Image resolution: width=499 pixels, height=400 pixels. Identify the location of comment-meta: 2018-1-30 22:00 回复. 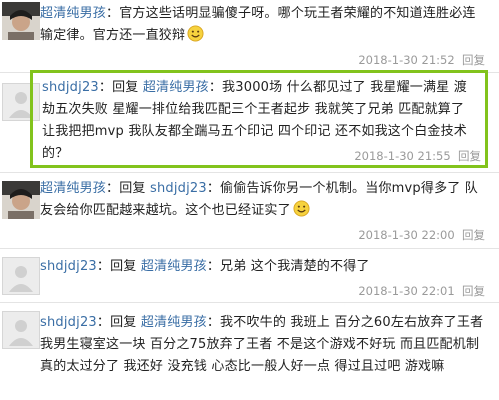
(421, 235).